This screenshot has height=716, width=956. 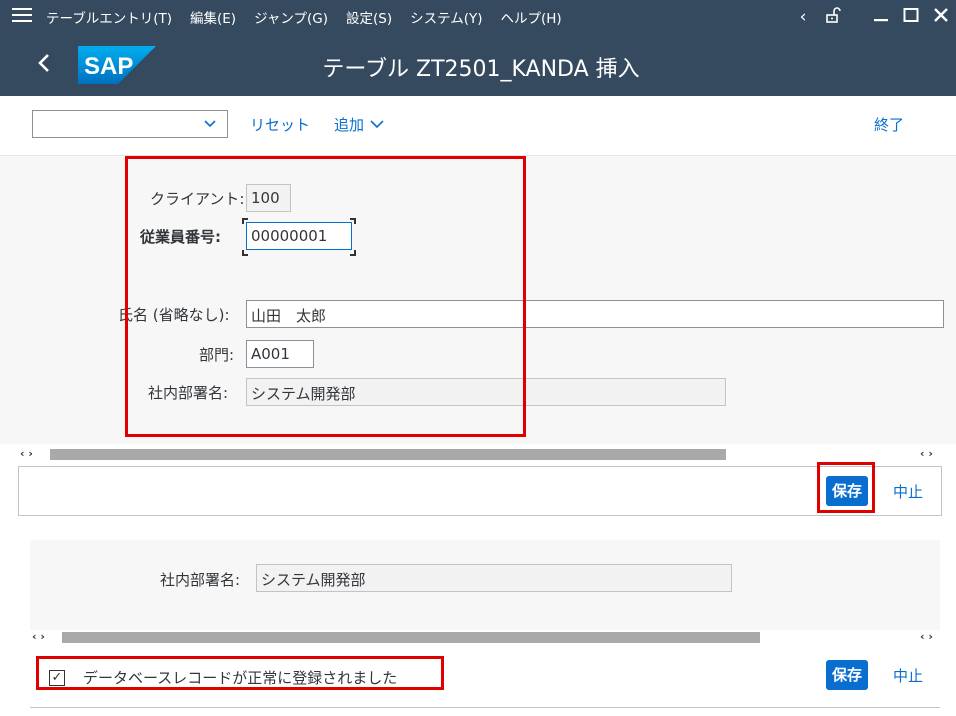 What do you see at coordinates (446, 17) in the screenshot?
I see `menu-system: システム(Y)` at bounding box center [446, 17].